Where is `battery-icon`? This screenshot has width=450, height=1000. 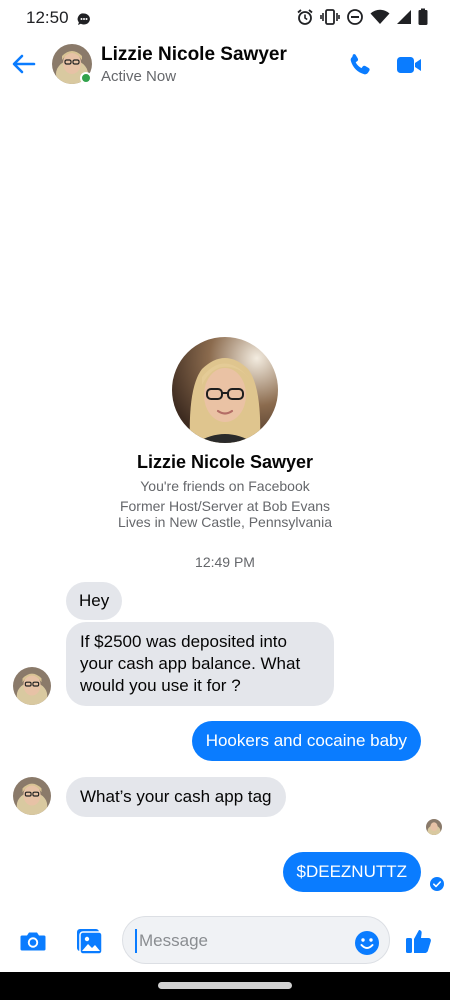 battery-icon is located at coordinates (423, 17).